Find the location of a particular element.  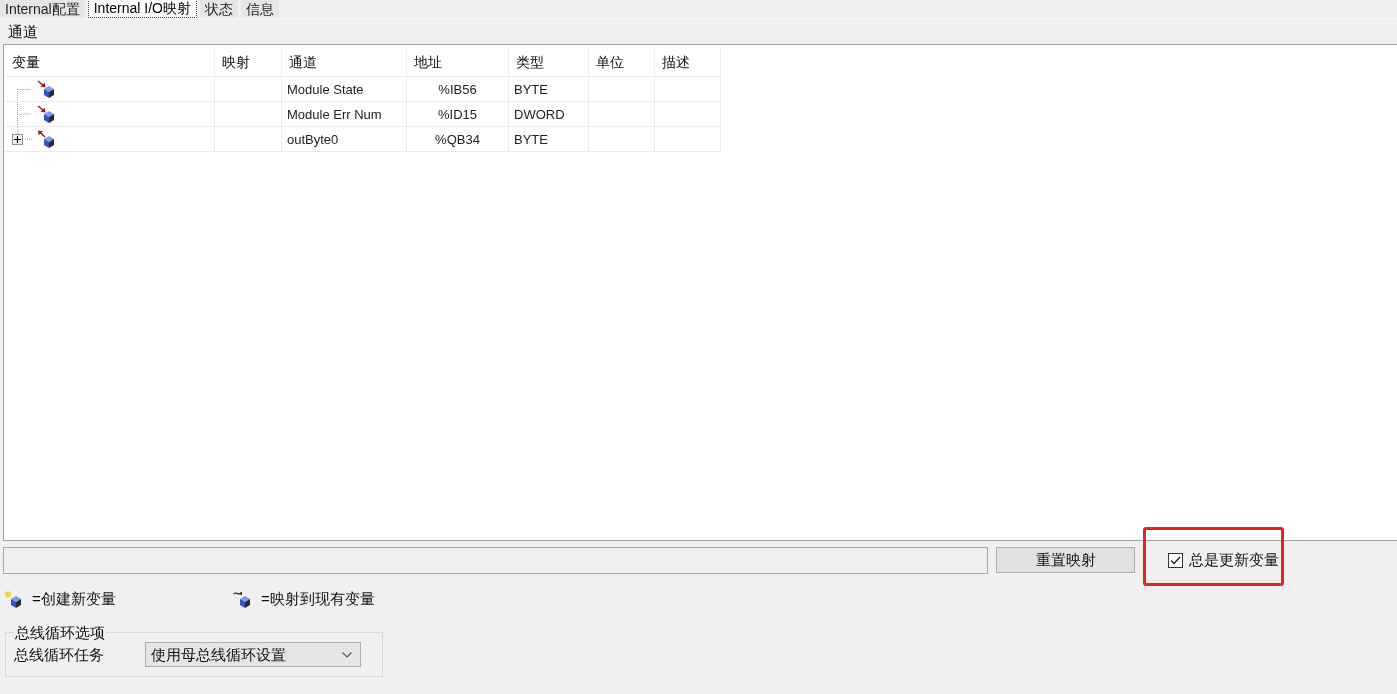

column-header: 变量 is located at coordinates (26, 62).